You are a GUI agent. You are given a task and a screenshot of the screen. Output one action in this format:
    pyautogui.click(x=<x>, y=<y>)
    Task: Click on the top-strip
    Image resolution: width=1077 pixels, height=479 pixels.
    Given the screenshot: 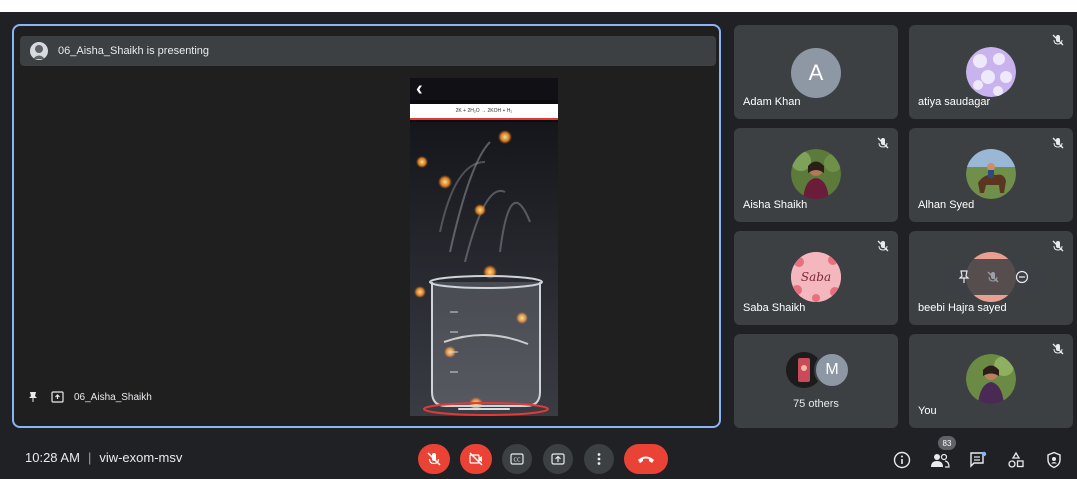 What is the action you would take?
    pyautogui.click(x=538, y=6)
    